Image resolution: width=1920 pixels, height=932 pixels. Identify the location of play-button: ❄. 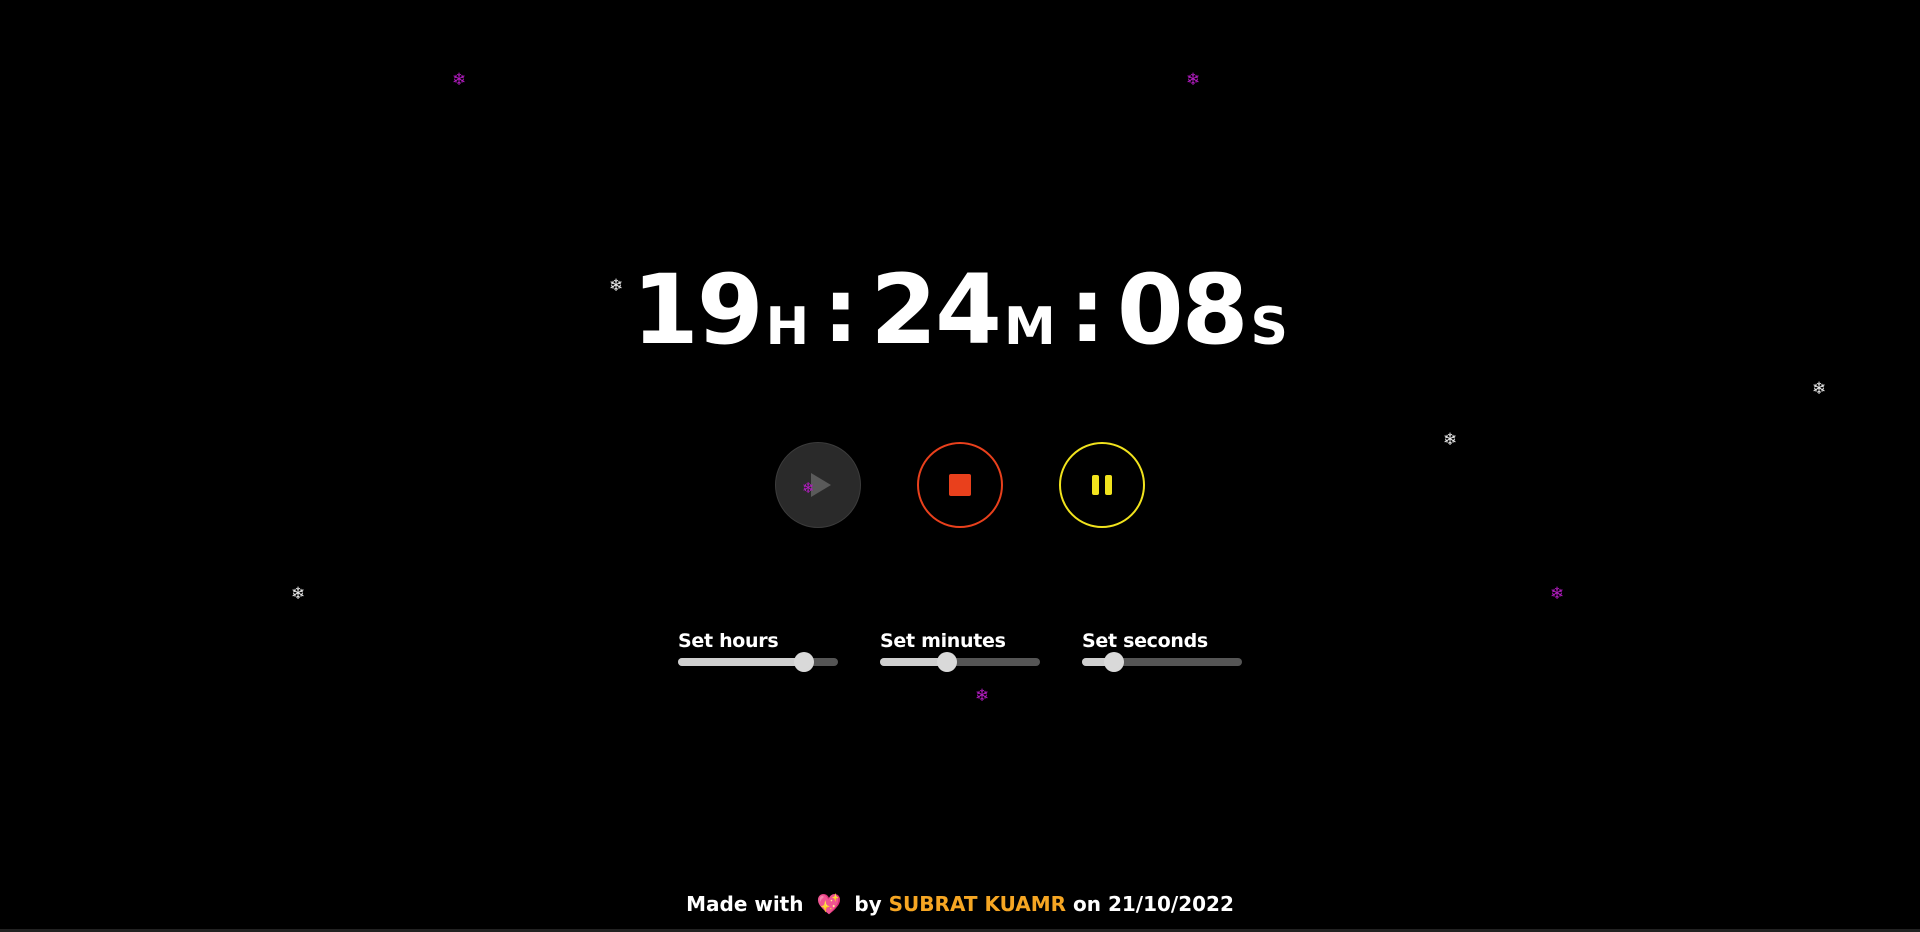
(818, 485).